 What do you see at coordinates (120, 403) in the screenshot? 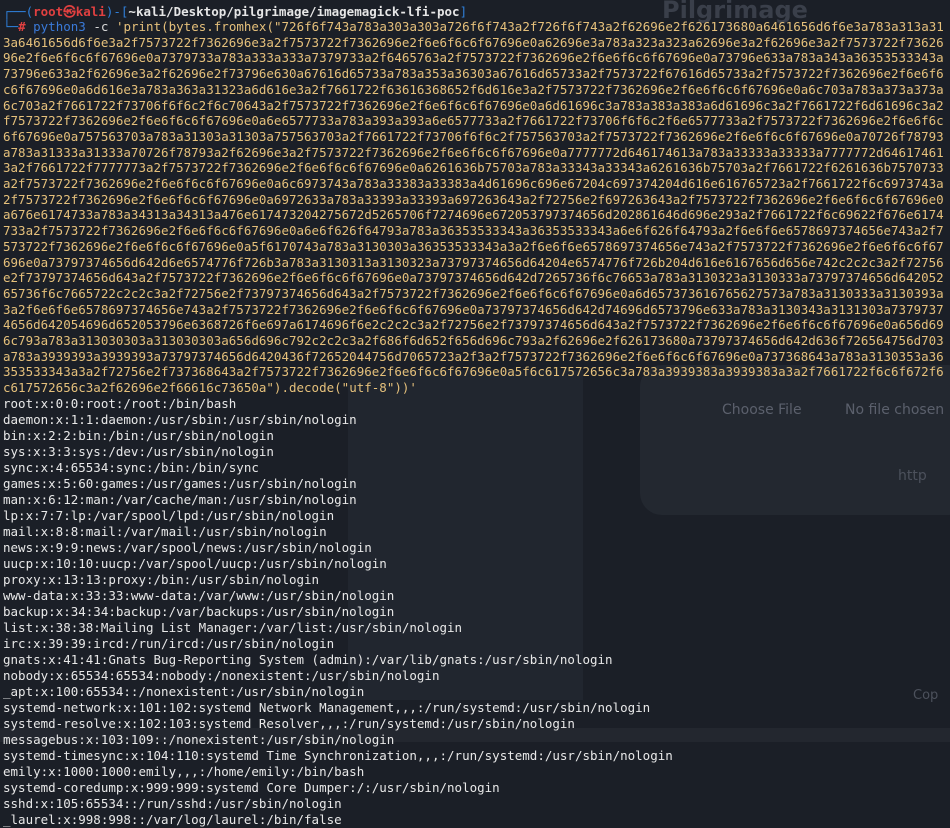
I see `output-line: root:x:0:0:root:/root:/bin/bash` at bounding box center [120, 403].